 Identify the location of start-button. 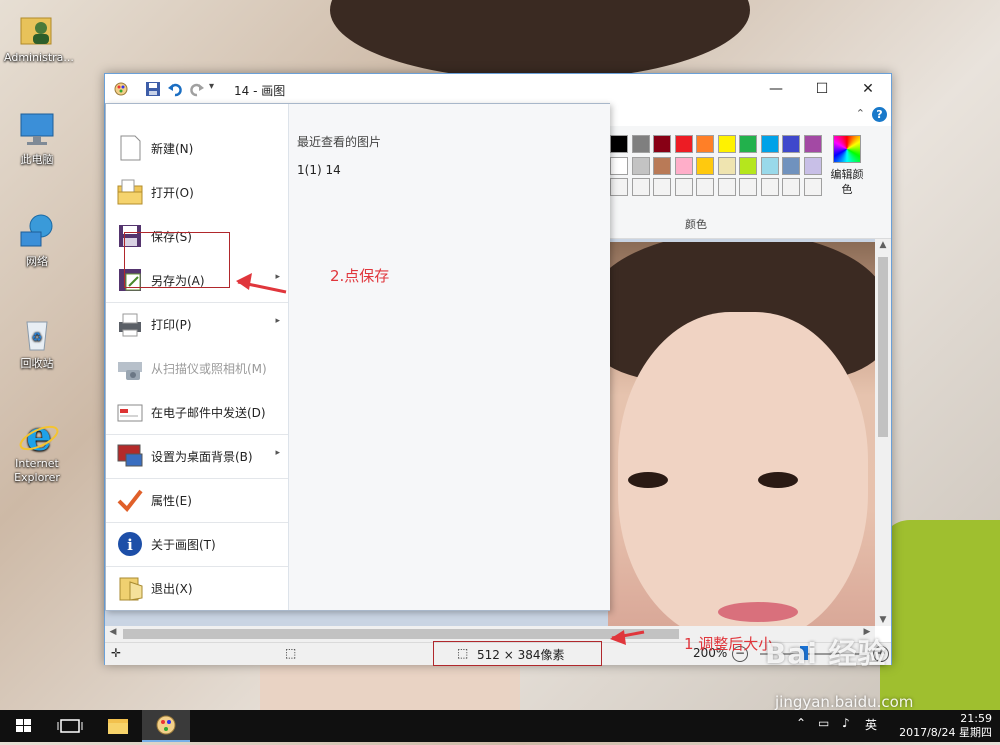
(24, 726).